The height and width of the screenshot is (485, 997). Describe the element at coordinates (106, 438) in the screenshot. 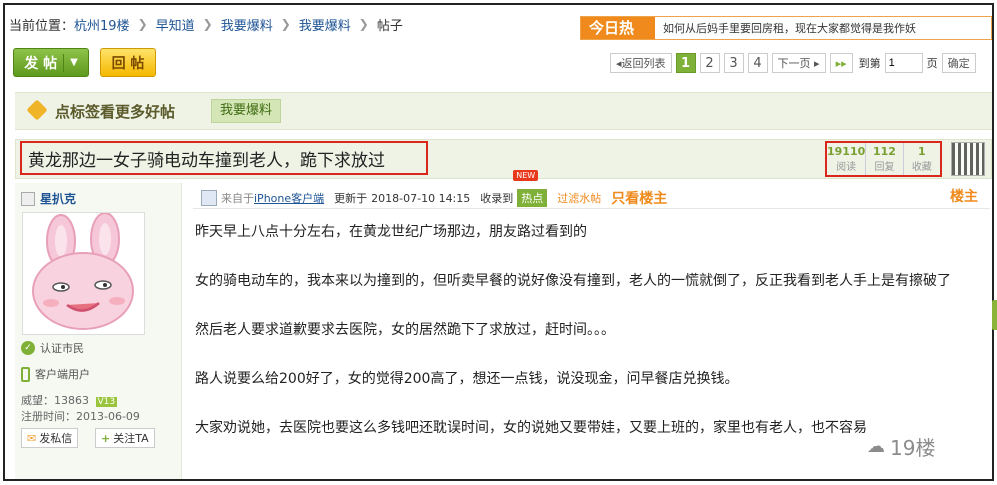

I see `plus-icon: +` at that location.